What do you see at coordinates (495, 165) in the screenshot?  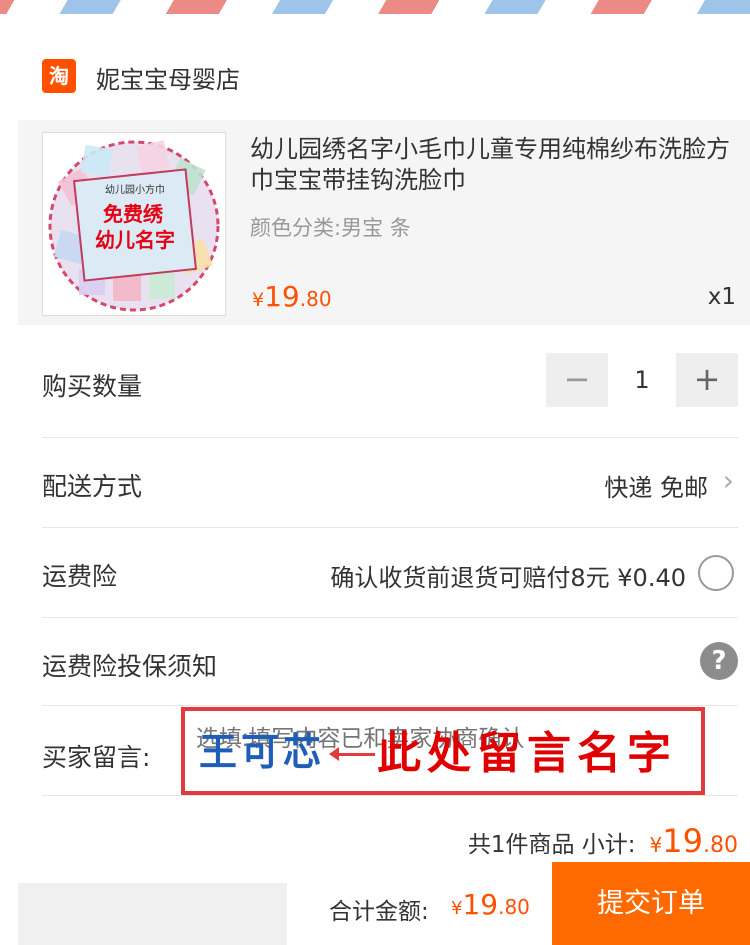 I see `product-title: 幼儿园绣名字小毛巾儿童专用纯棉纱布洗脸方巾宝宝带挂钩洗脸巾` at bounding box center [495, 165].